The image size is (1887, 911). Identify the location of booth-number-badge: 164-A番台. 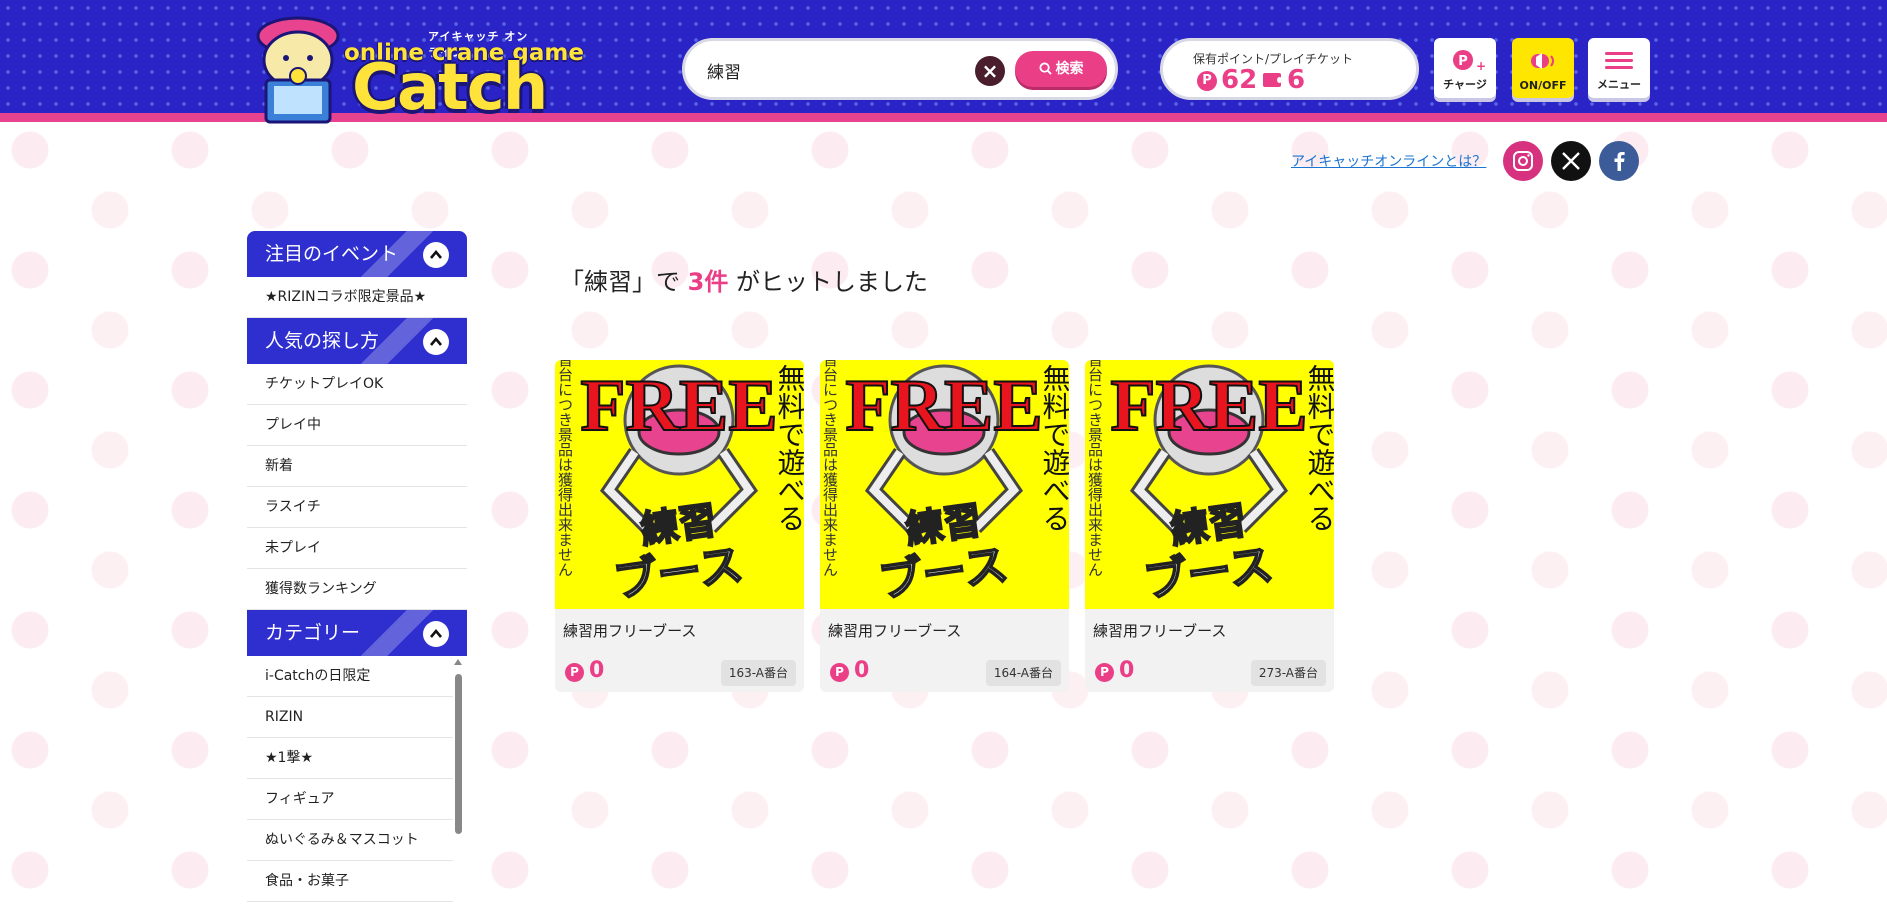
(1023, 673).